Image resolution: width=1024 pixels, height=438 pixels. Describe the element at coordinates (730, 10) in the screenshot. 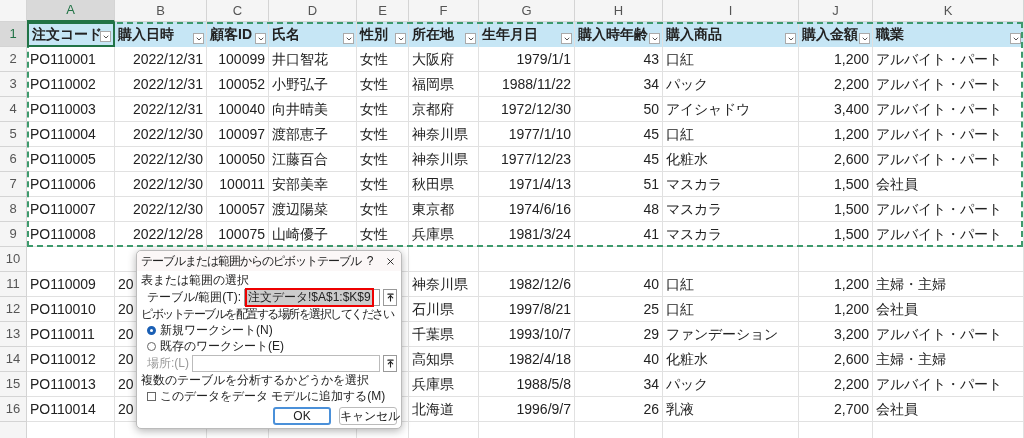

I see `column-header: I` at that location.